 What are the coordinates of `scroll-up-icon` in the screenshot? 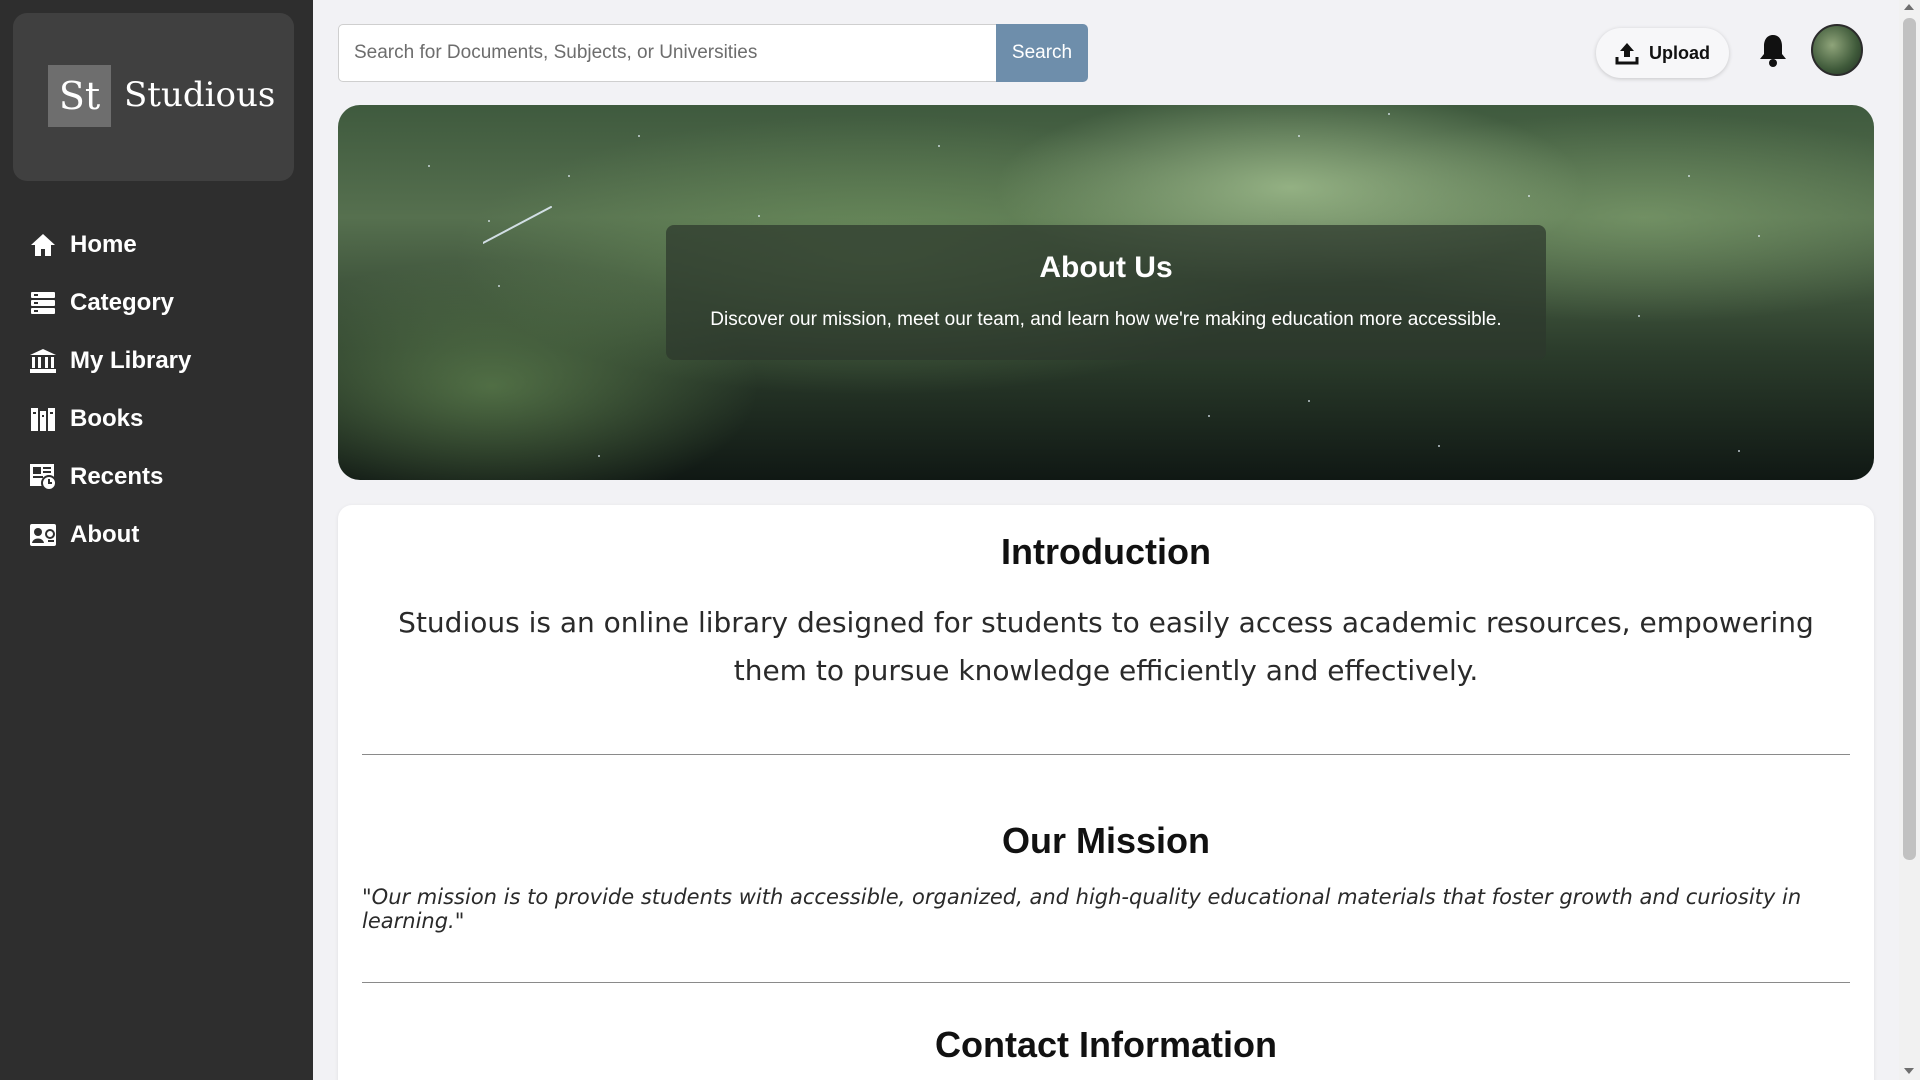 It's located at (1909, 7).